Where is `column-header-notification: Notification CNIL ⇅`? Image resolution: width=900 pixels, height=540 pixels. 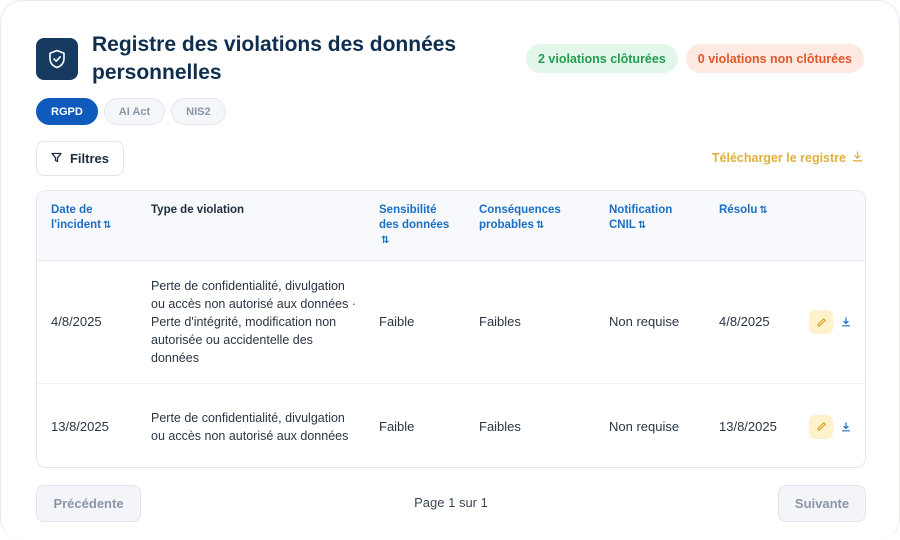
column-header-notification: Notification CNIL ⇅ is located at coordinates (654, 218).